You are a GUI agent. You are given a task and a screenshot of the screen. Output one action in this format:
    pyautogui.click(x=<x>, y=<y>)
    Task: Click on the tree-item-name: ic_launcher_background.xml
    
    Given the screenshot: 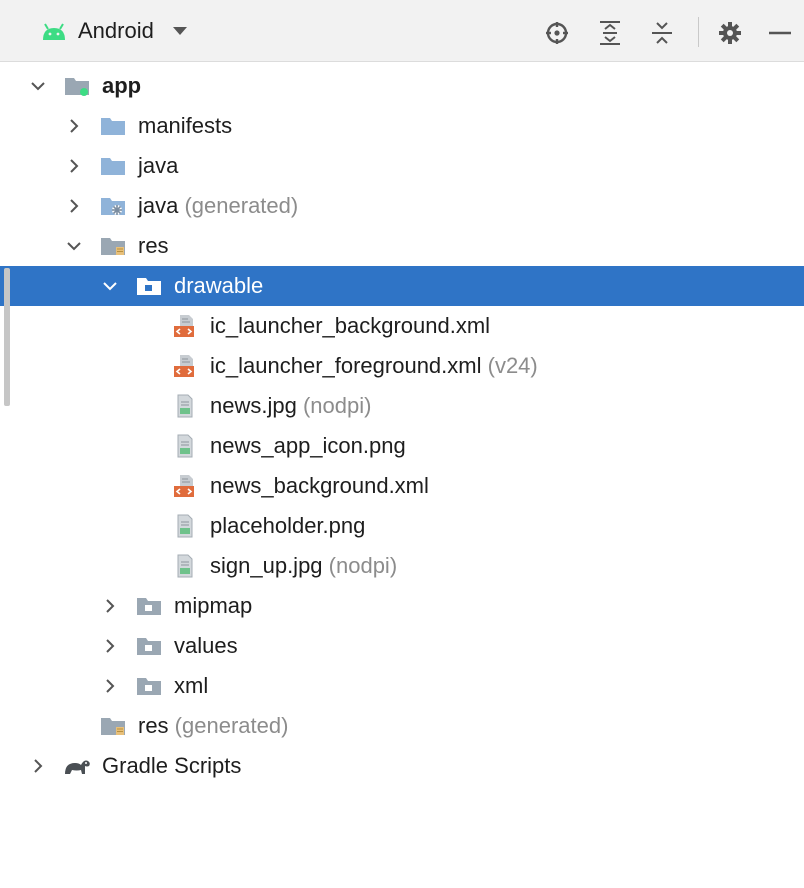 What is the action you would take?
    pyautogui.click(x=350, y=325)
    